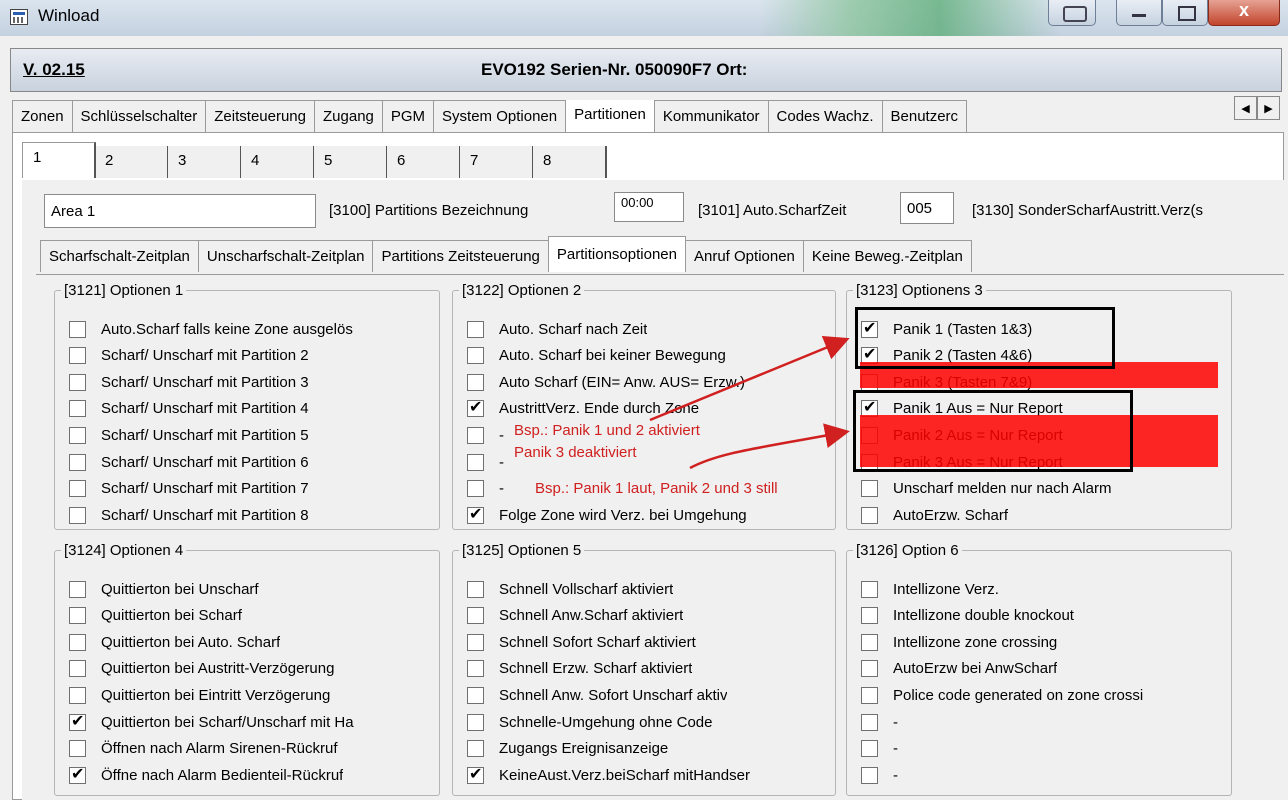 The image size is (1288, 800). I want to click on tab-partition-1: 1, so click(59, 160).